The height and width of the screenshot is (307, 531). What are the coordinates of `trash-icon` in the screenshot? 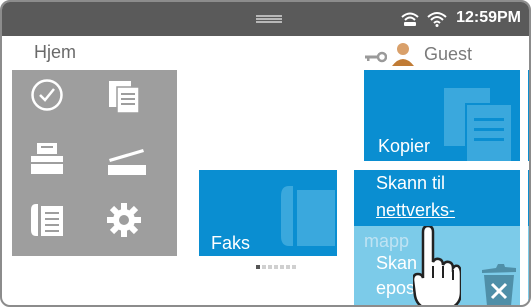 It's located at (499, 284).